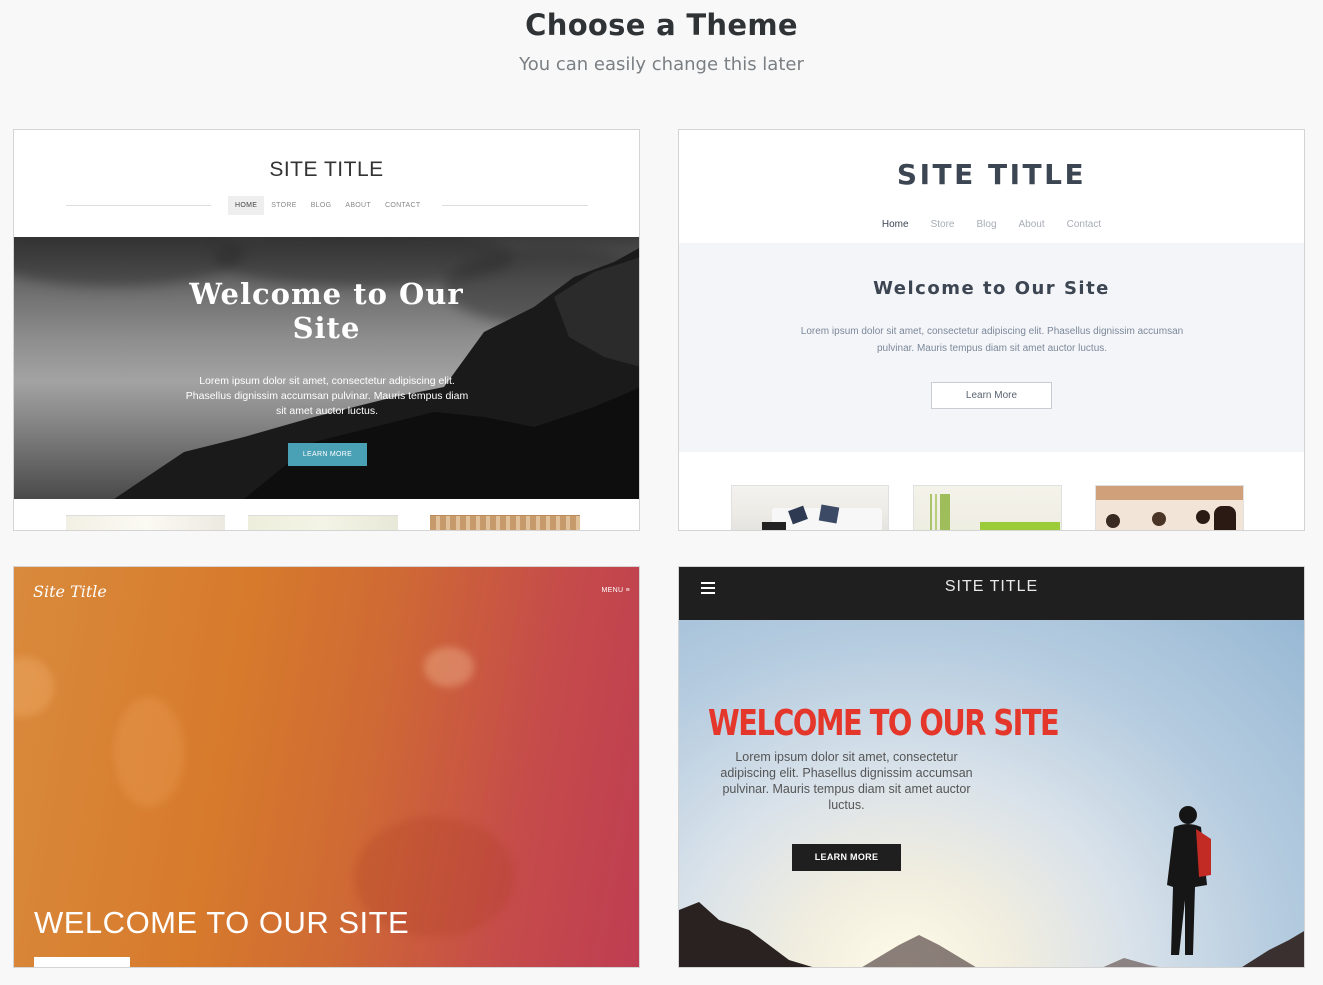  Describe the element at coordinates (1031, 224) in the screenshot. I see `preview-nav-item: About` at that location.